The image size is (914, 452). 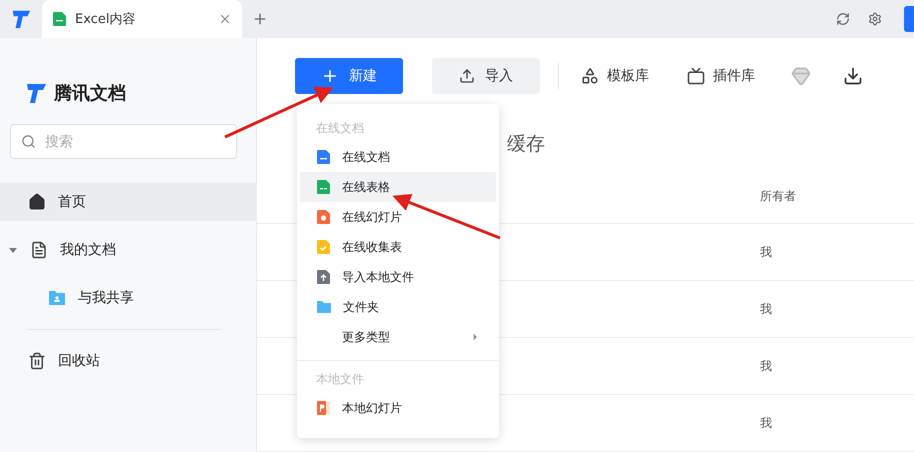 What do you see at coordinates (340, 128) in the screenshot?
I see `menu-section-header: 在线文档` at bounding box center [340, 128].